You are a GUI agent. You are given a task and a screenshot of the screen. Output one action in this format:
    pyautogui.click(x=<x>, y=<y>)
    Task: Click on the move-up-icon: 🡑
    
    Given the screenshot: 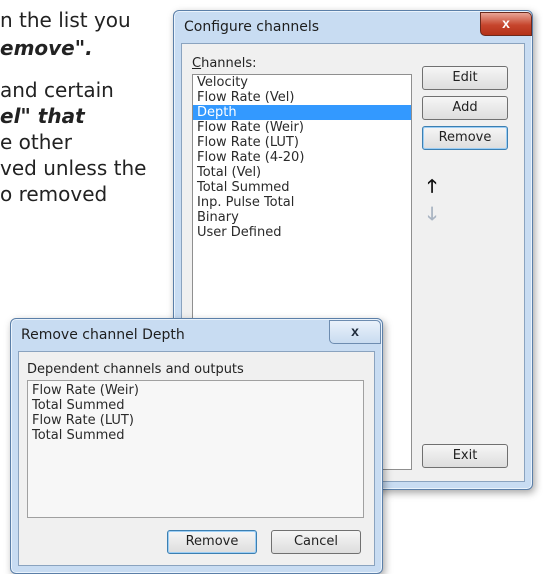 What is the action you would take?
    pyautogui.click(x=432, y=186)
    